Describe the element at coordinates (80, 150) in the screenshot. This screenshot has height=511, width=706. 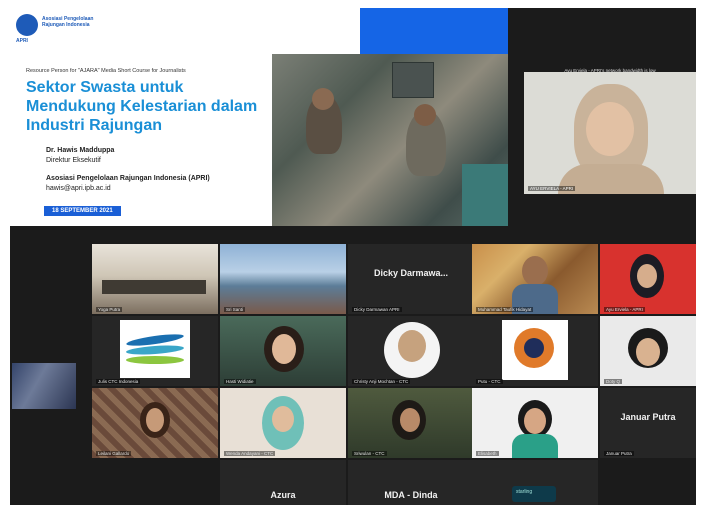
I see `presenter-name: Dr. Hawis Madduppa` at that location.